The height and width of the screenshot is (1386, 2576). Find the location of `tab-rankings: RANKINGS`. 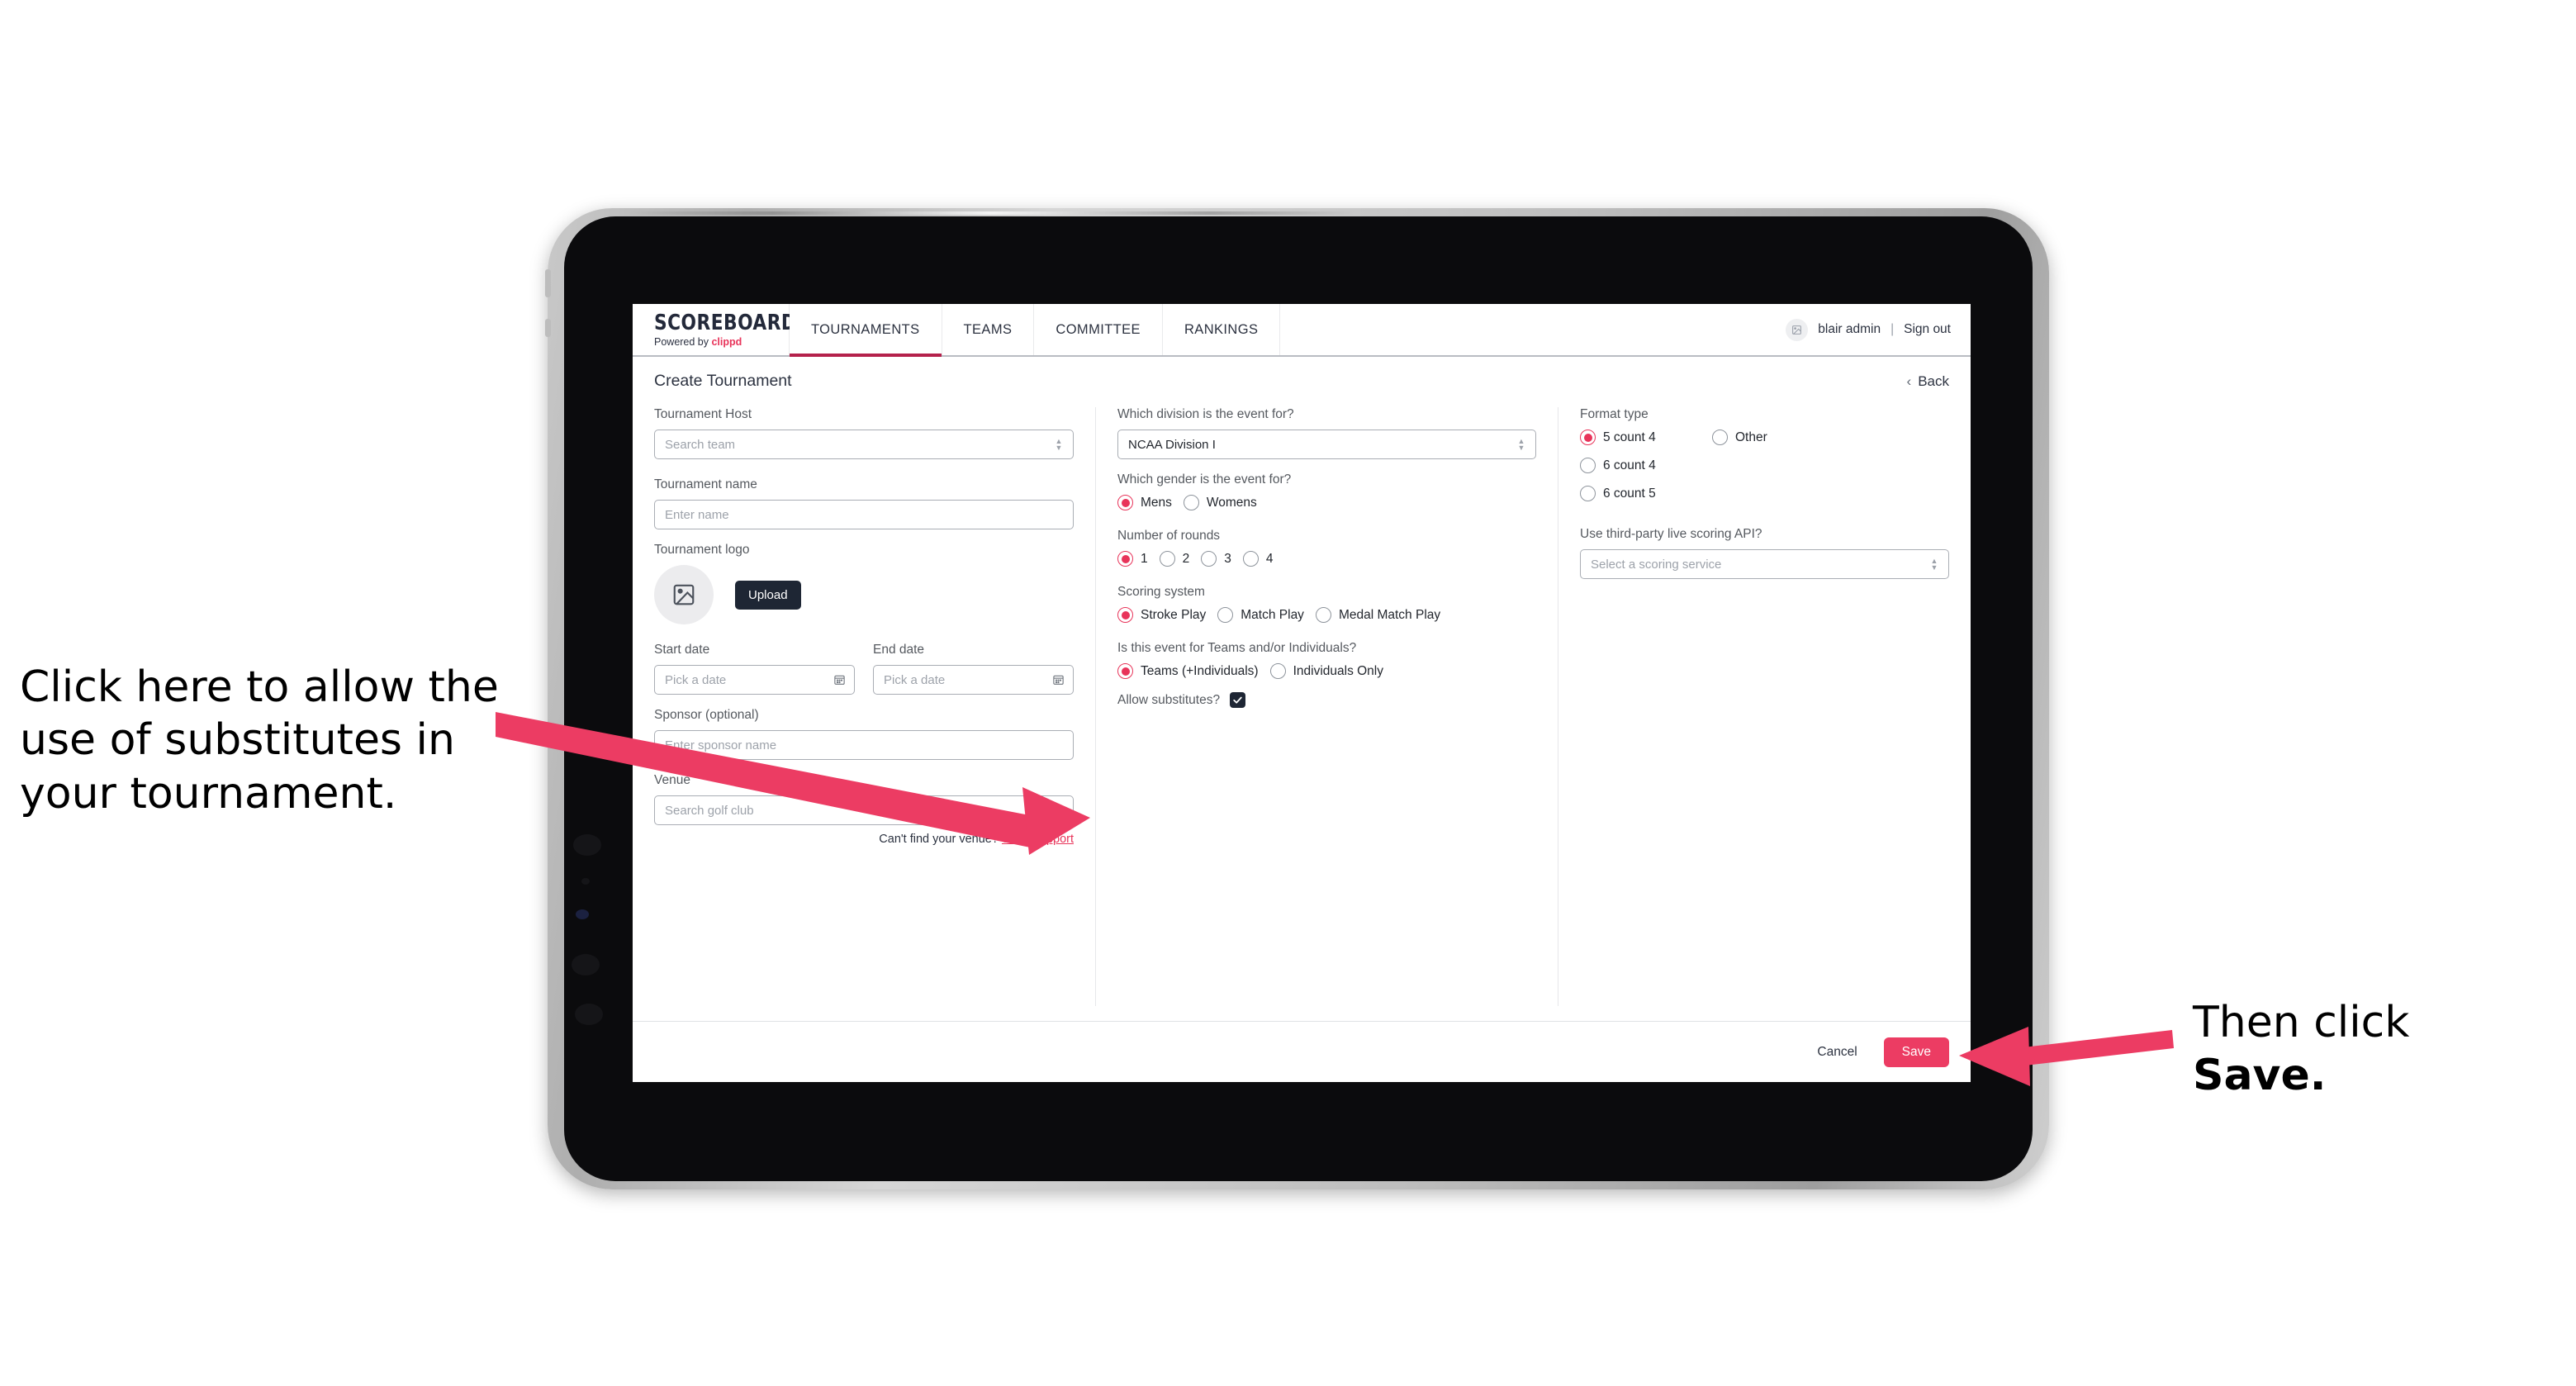

tab-rankings: RANKINGS is located at coordinates (1221, 329).